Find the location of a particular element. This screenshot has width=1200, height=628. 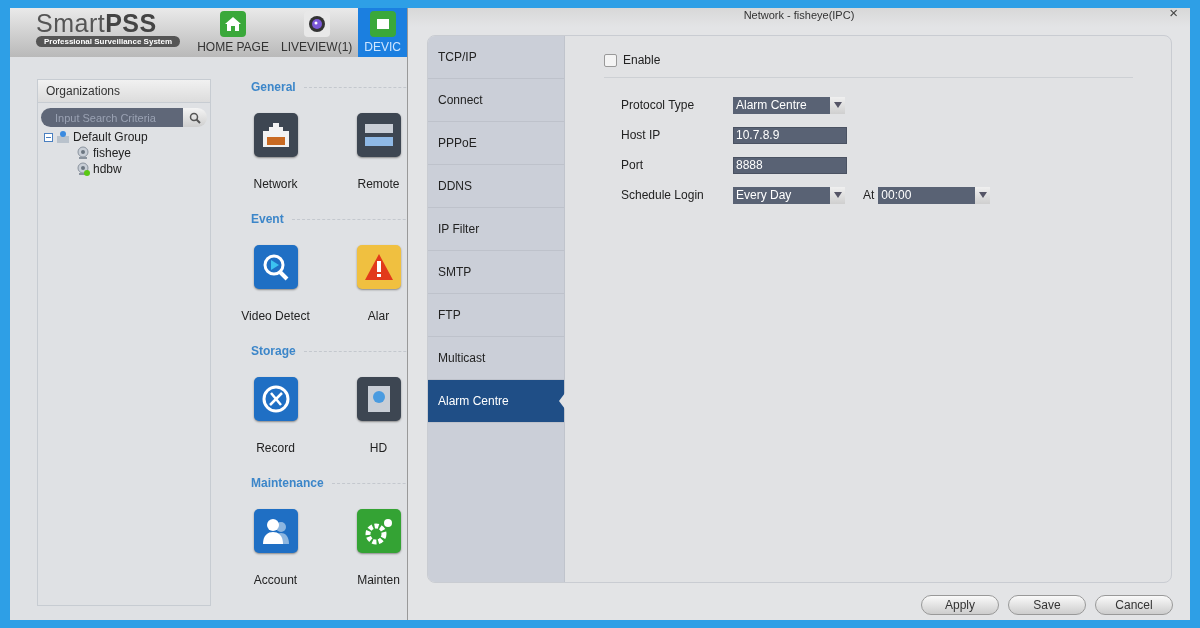

checkbox-label: Enable is located at coordinates (642, 60).